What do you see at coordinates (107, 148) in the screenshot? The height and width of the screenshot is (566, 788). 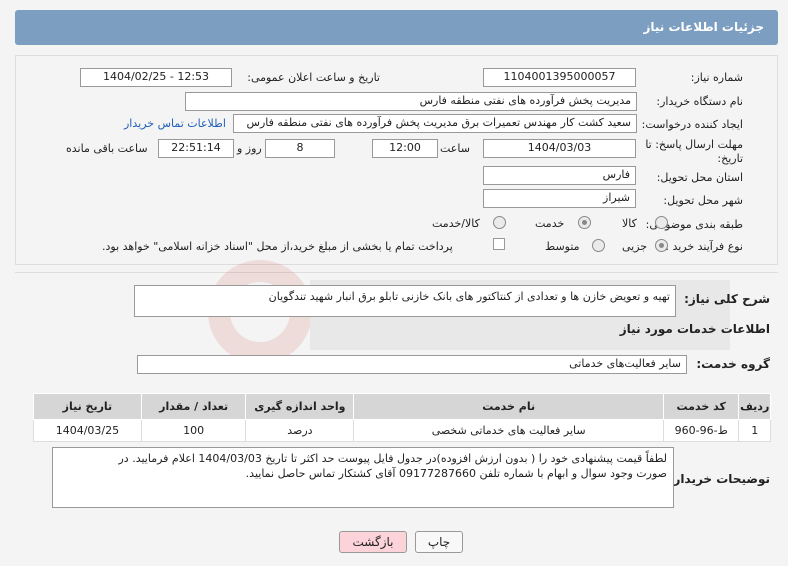 I see `remaining-time-label: ساعت باقی مانده` at bounding box center [107, 148].